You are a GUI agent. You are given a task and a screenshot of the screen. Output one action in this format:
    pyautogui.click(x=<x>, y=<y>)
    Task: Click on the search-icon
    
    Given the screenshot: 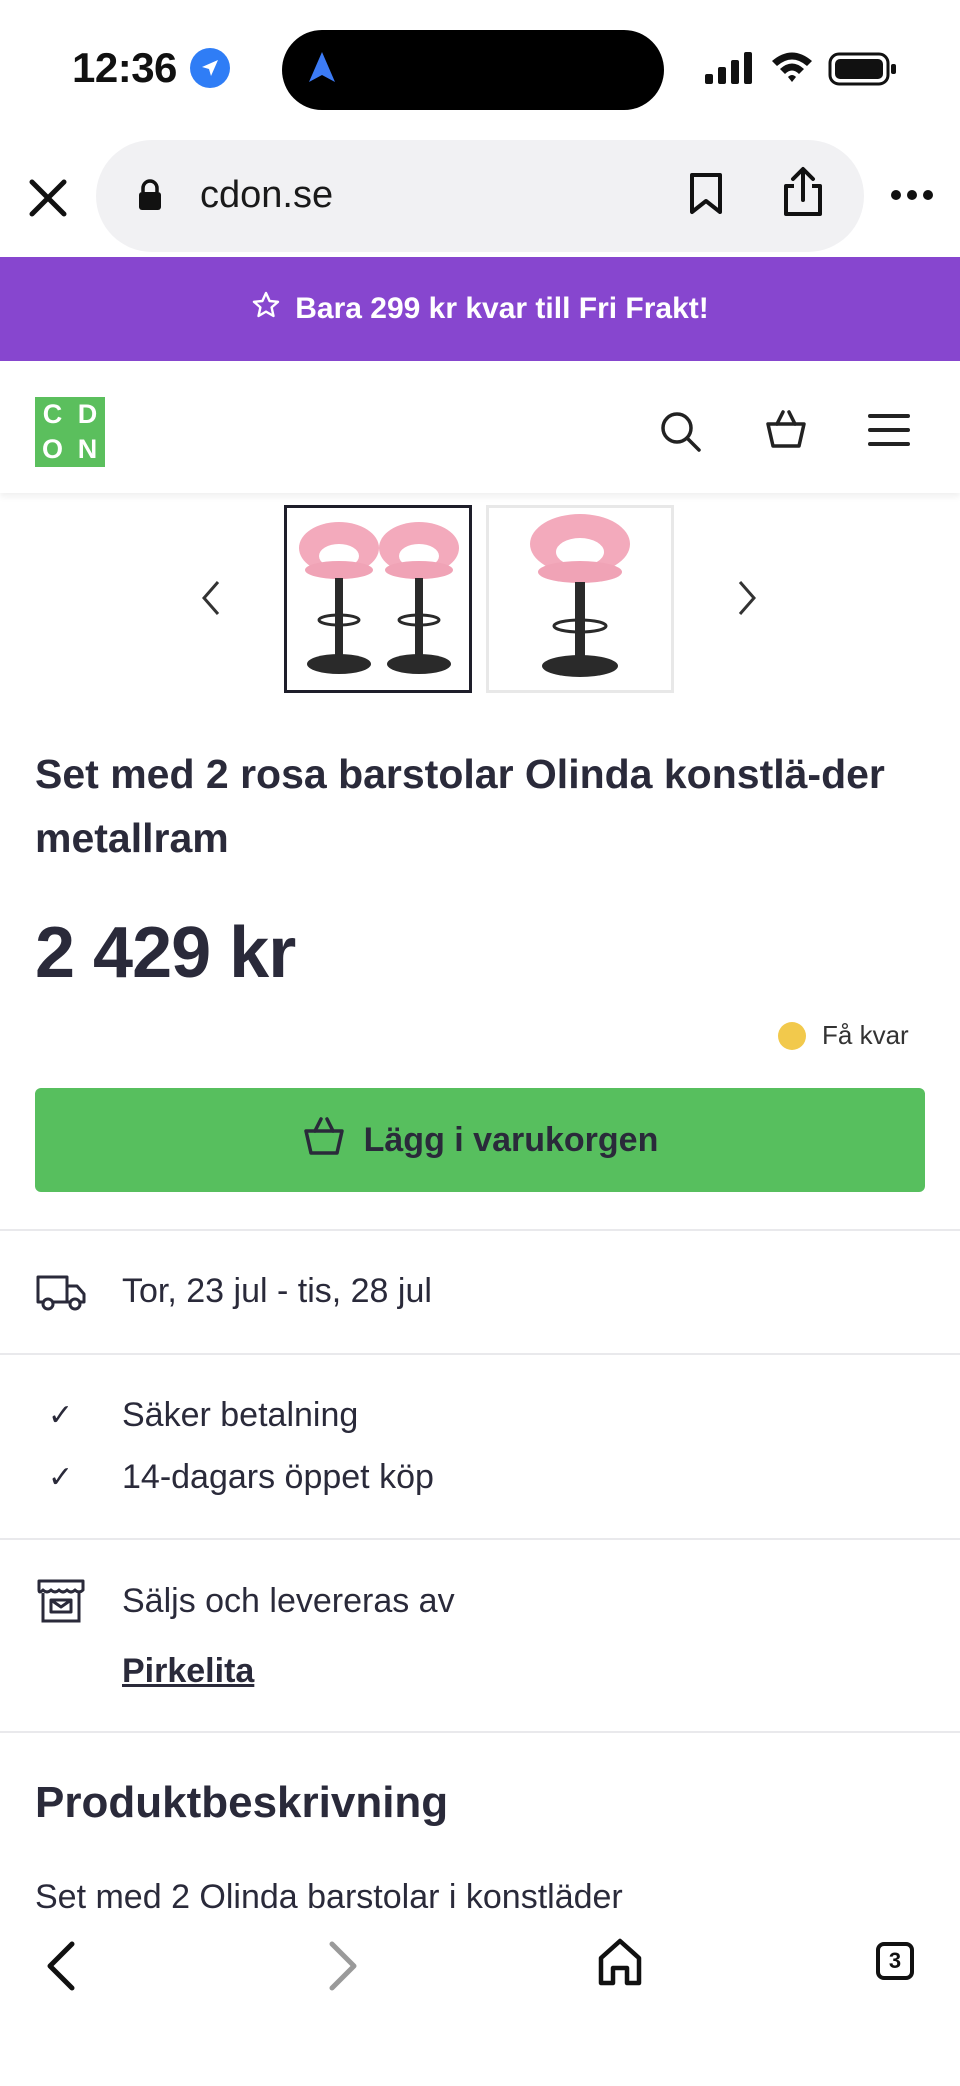 What is the action you would take?
    pyautogui.click(x=680, y=433)
    